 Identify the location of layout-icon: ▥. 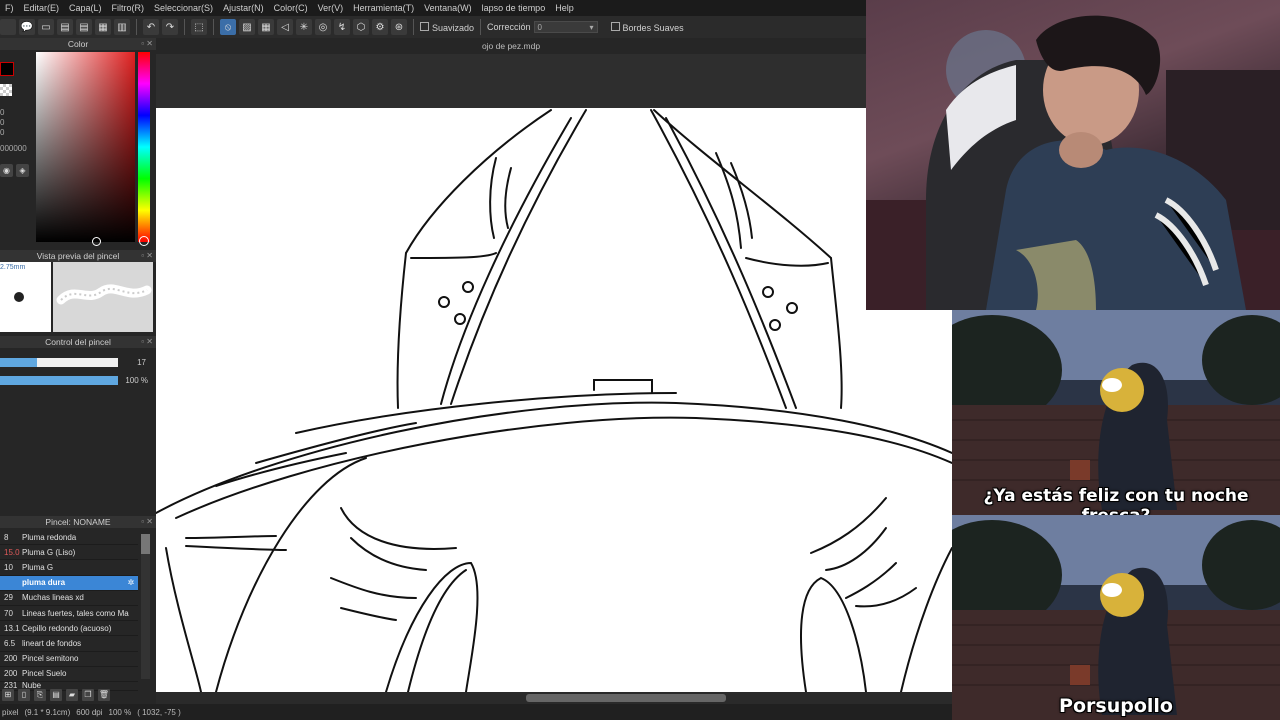
(122, 27).